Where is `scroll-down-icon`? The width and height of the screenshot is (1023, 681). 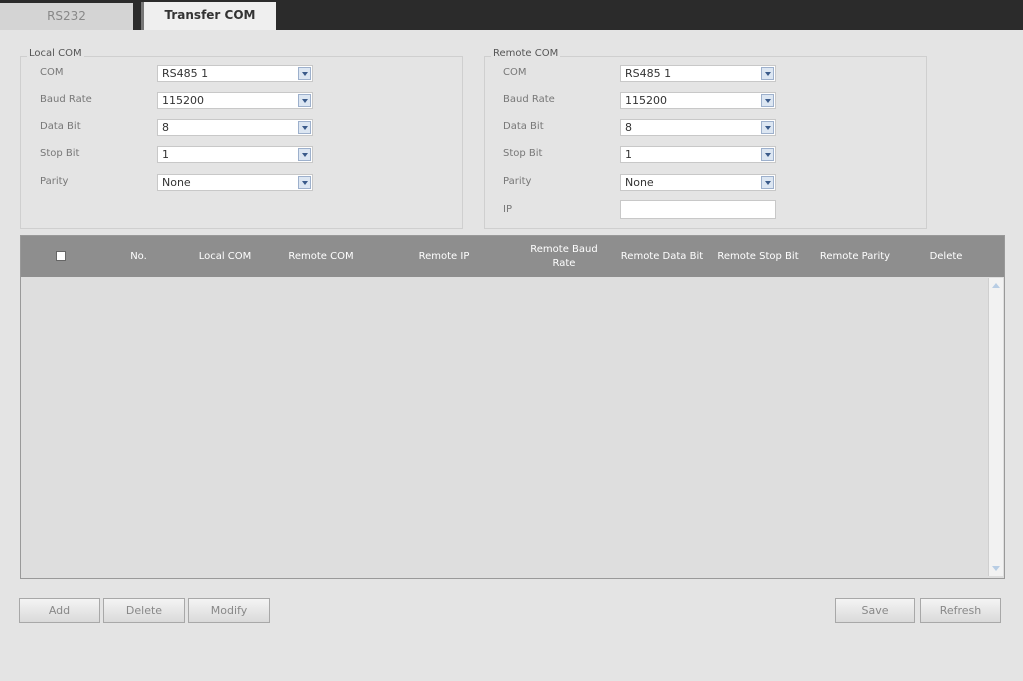
scroll-down-icon is located at coordinates (996, 568).